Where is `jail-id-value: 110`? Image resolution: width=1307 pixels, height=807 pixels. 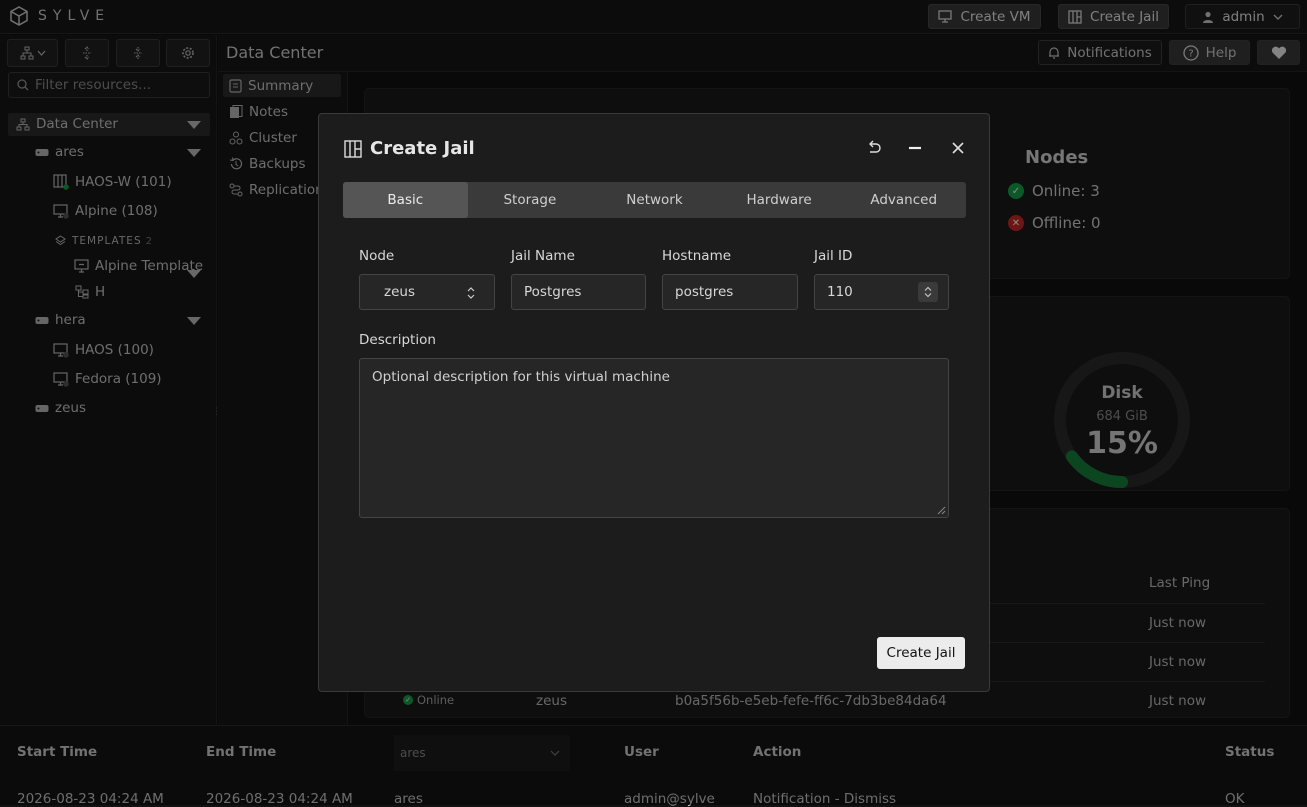 jail-id-value: 110 is located at coordinates (840, 292).